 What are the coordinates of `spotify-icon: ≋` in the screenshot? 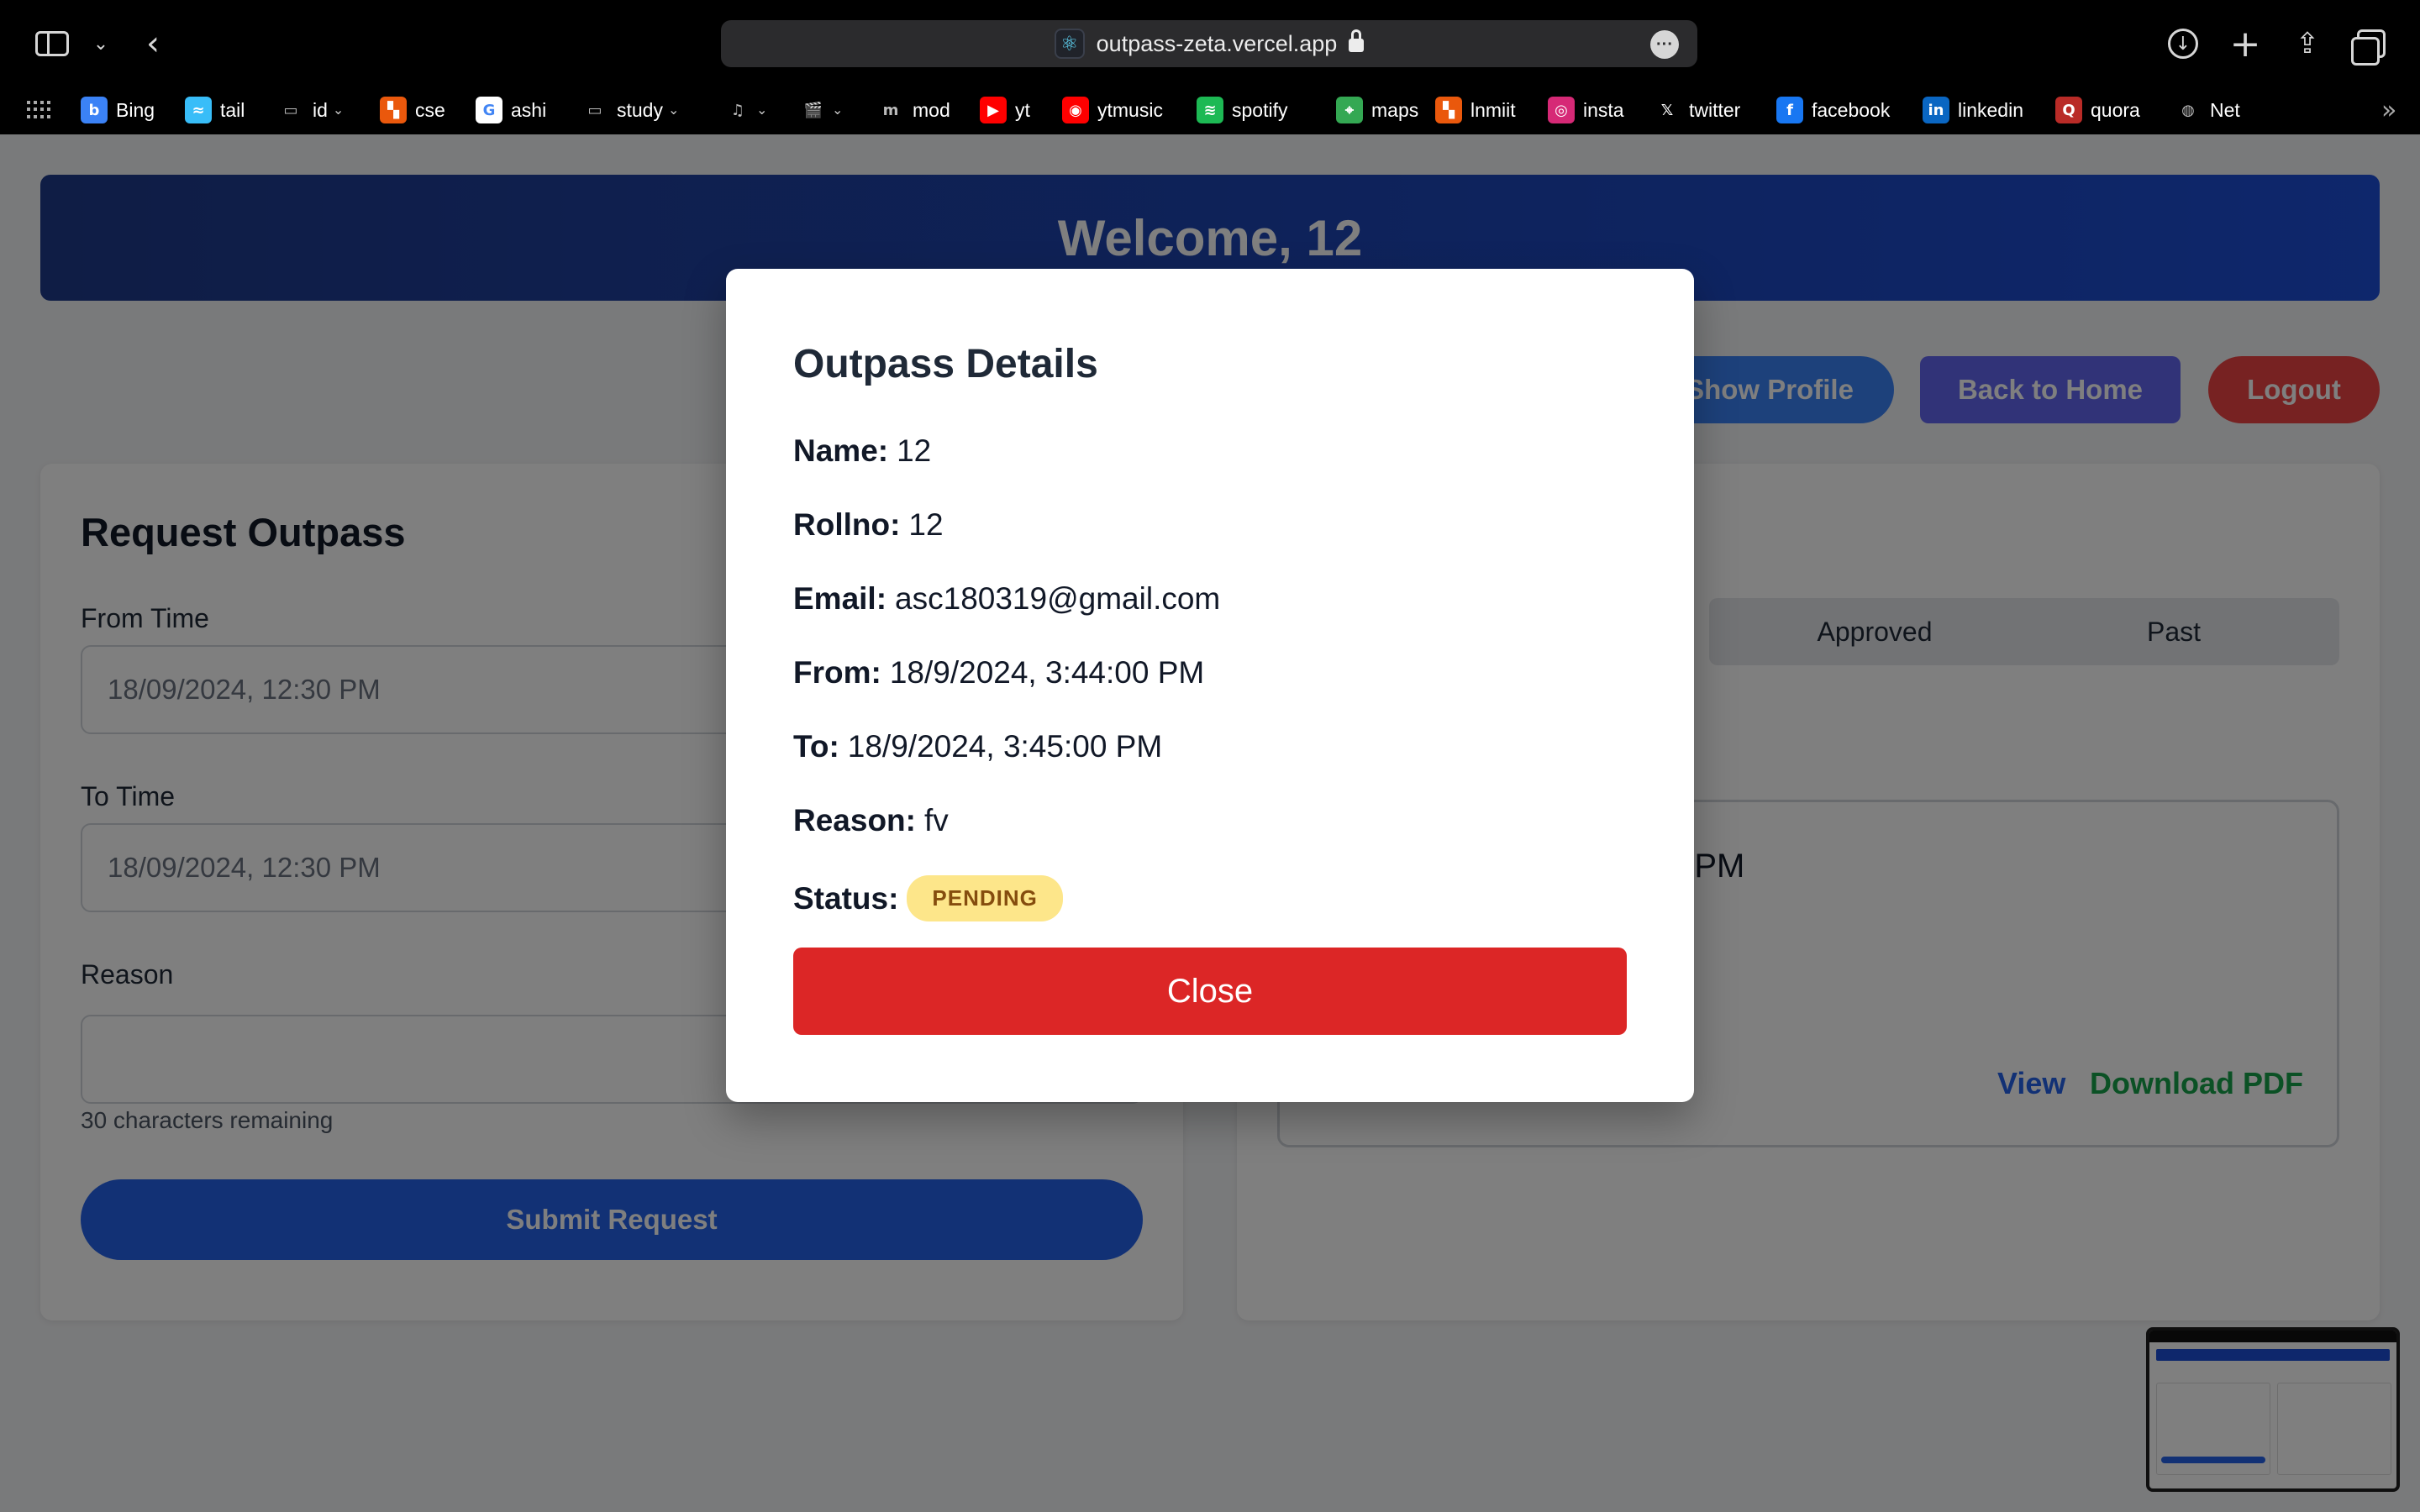 It's located at (1210, 110).